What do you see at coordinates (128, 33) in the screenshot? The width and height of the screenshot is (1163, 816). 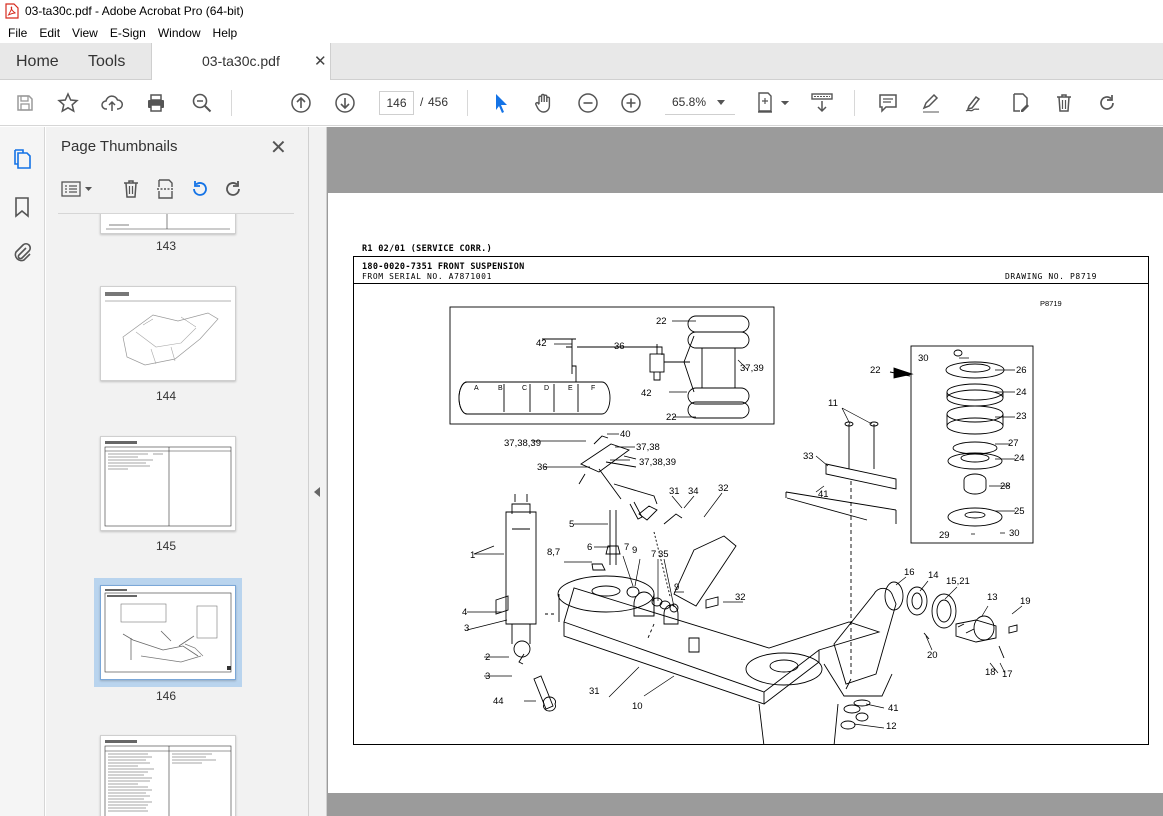 I see `menu-esign: E-Sign` at bounding box center [128, 33].